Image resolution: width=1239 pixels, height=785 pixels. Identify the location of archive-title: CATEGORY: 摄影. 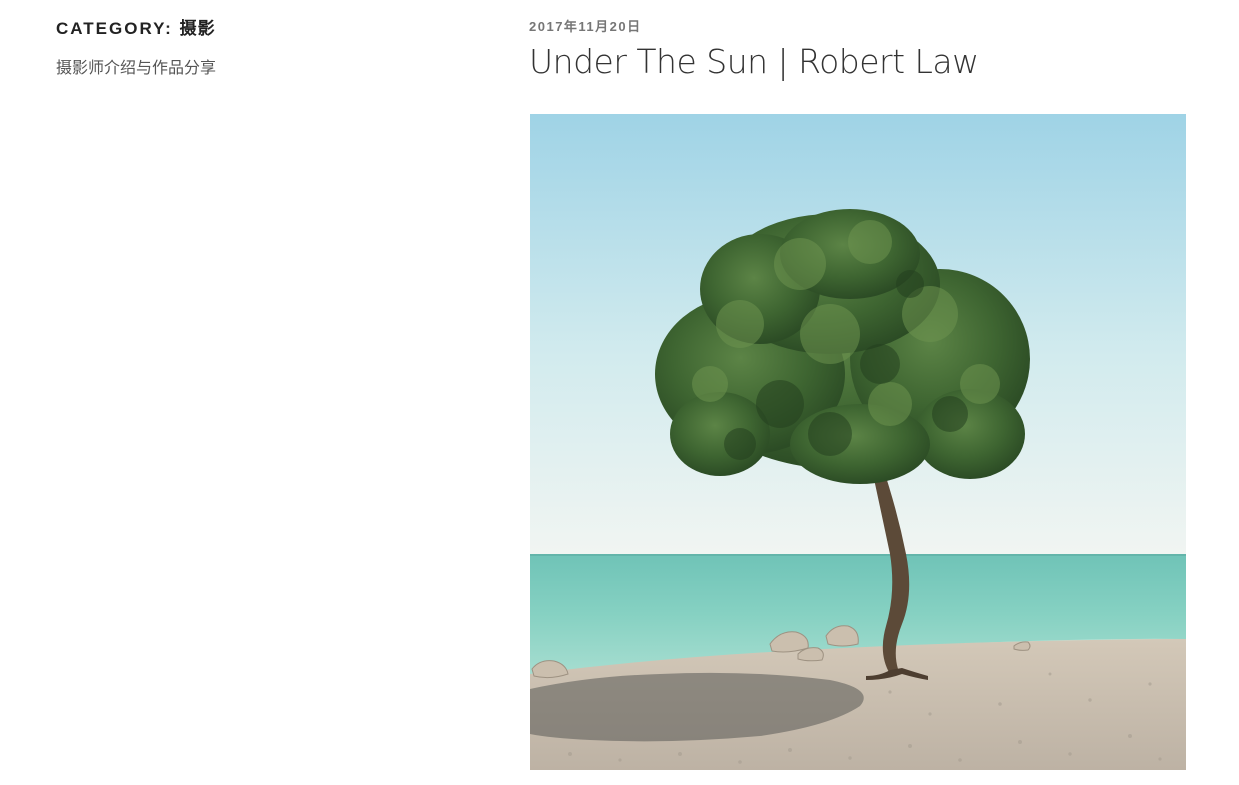
(256, 29).